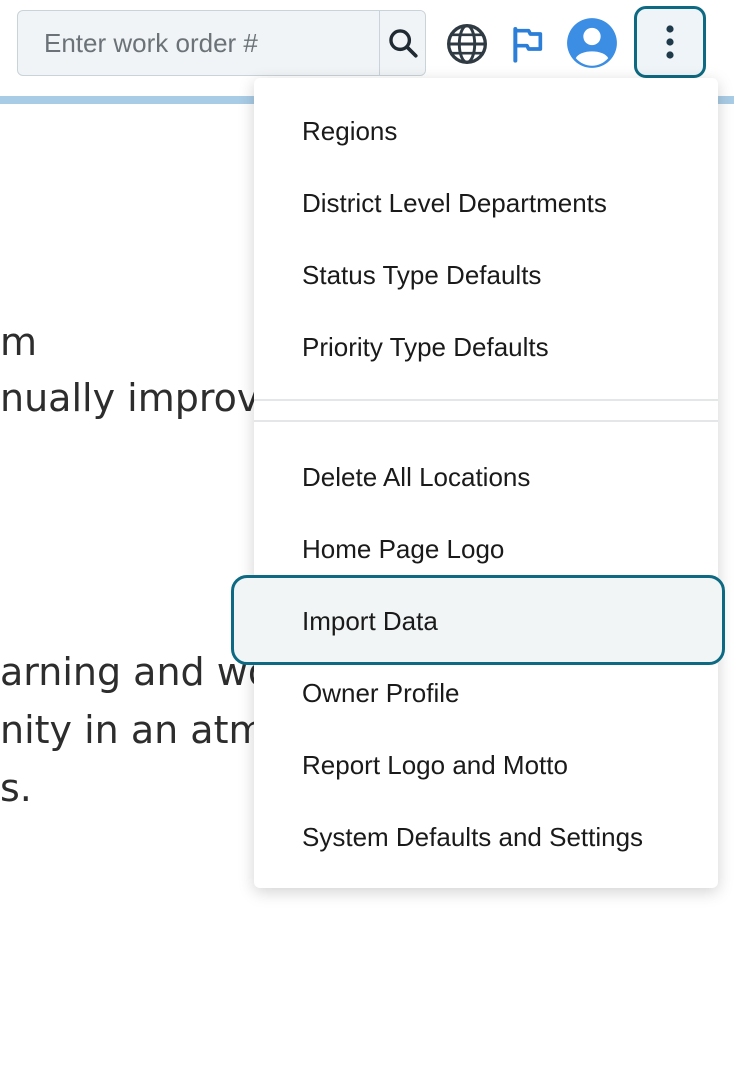 Image resolution: width=734 pixels, height=1067 pixels. Describe the element at coordinates (144, 730) in the screenshot. I see `background-text-line: nity in an atmo` at that location.